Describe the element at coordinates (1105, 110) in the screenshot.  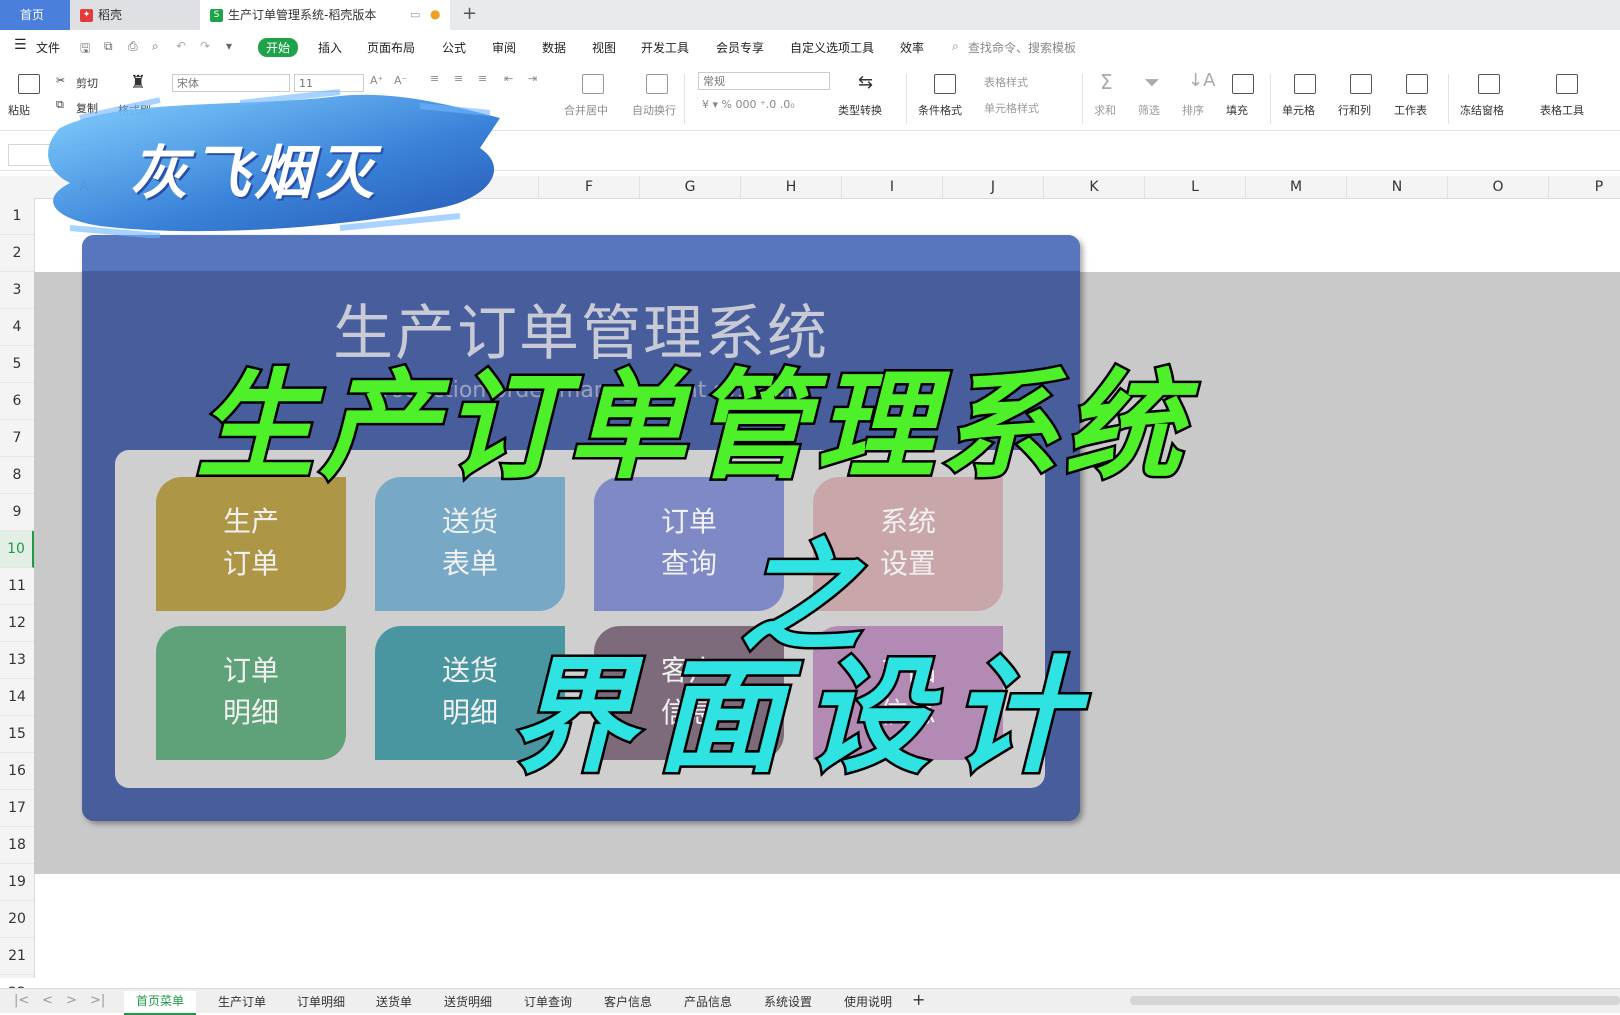
I see `sum-button: 求和` at that location.